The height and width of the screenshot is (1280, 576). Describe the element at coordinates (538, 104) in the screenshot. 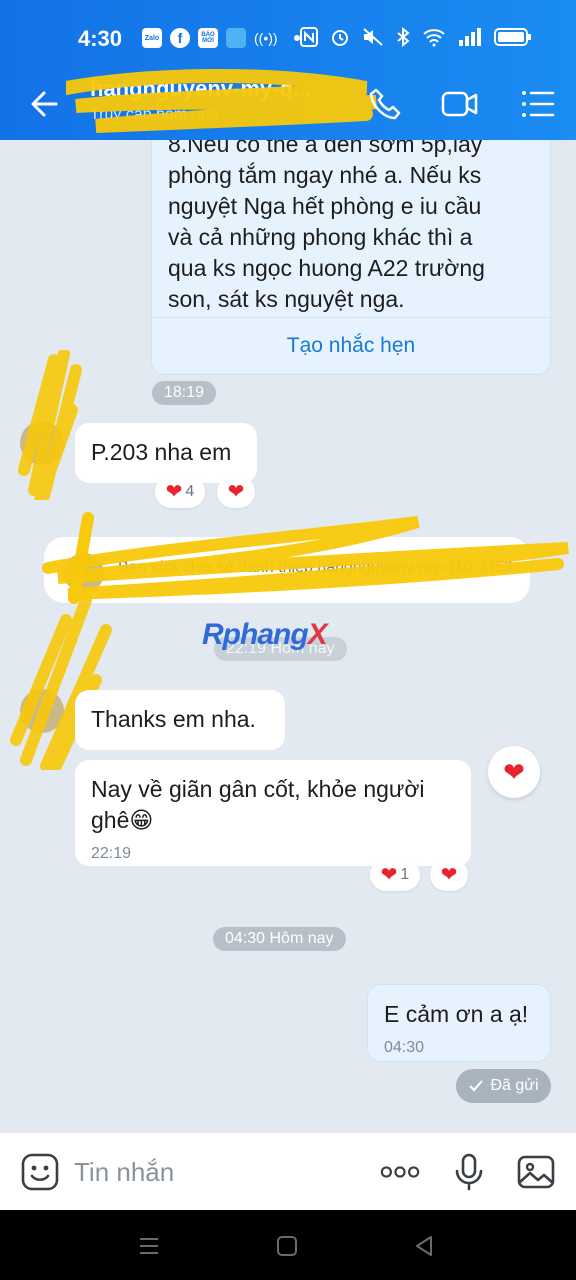

I see `menu-icon` at that location.